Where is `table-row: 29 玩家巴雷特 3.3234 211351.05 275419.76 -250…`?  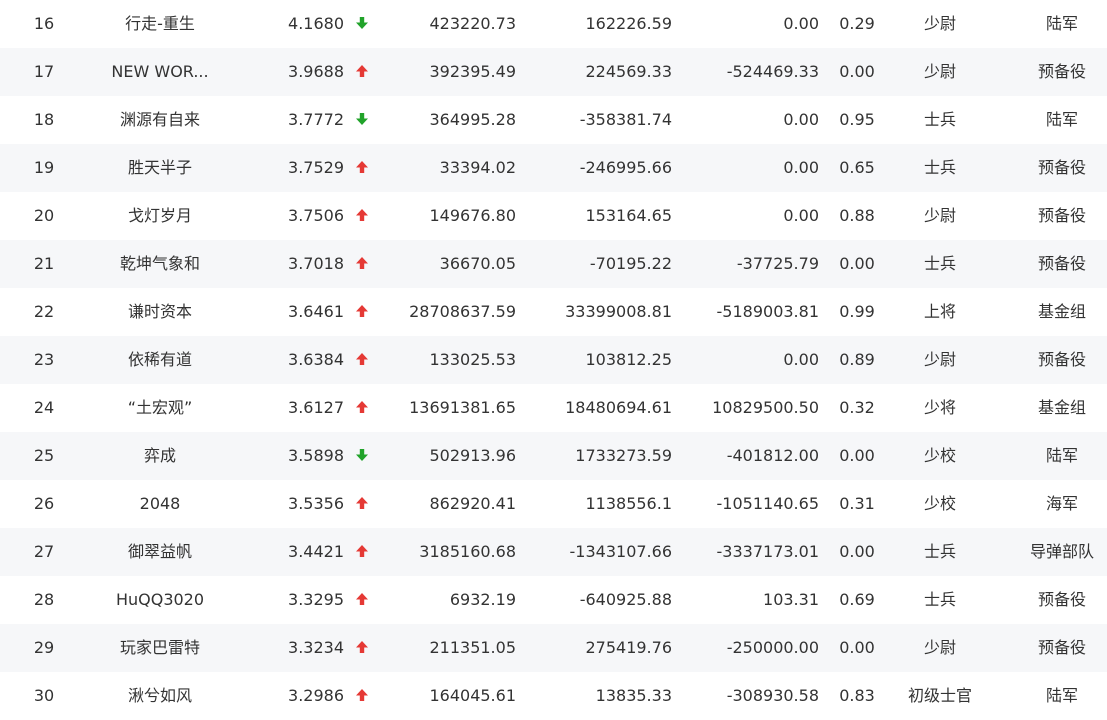
table-row: 29 玩家巴雷特 3.3234 211351.05 275419.76 -250… is located at coordinates (553, 648).